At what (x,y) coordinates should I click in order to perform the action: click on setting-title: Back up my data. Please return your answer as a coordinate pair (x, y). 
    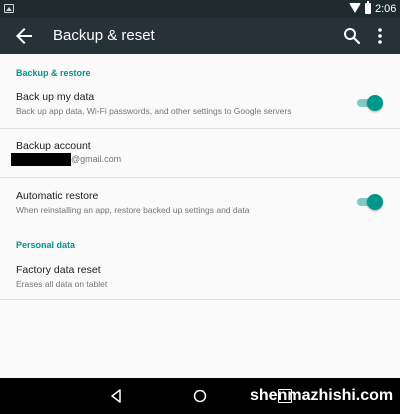
    Looking at the image, I should click on (55, 97).